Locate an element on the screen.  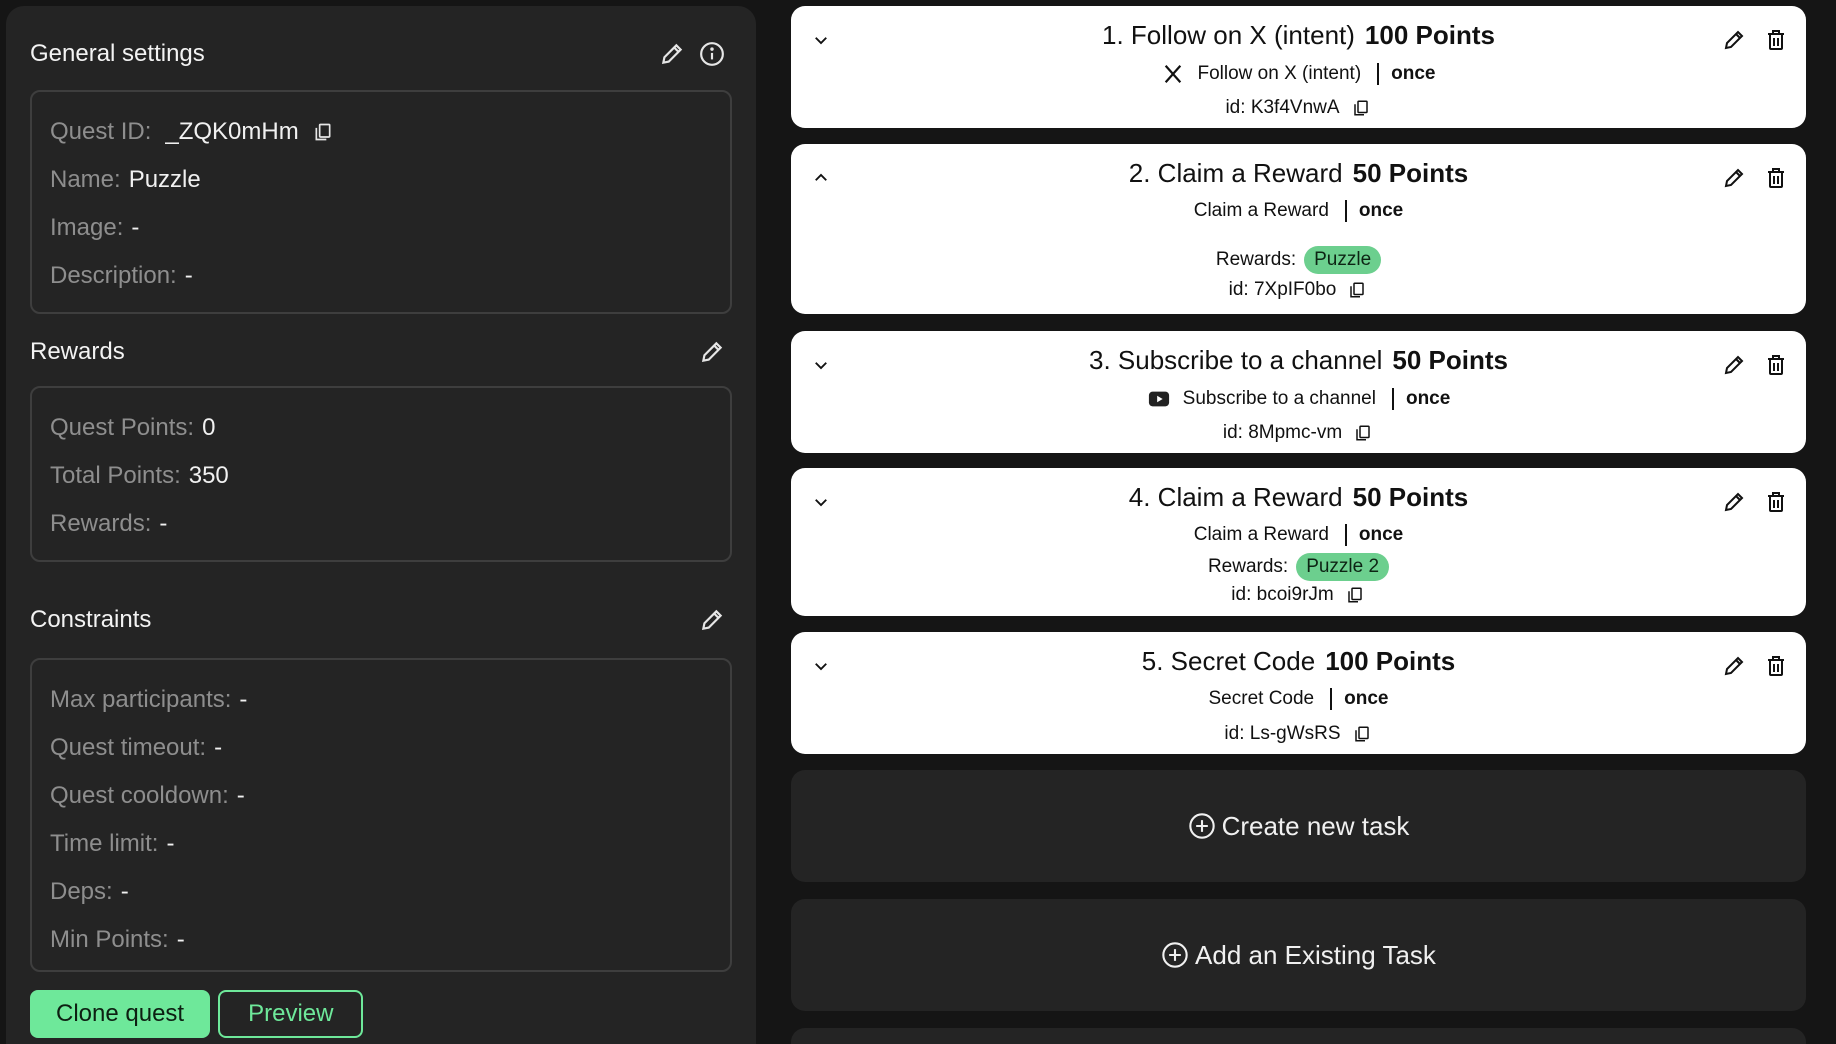
total-points-label: Total Points: is located at coordinates (115, 475).